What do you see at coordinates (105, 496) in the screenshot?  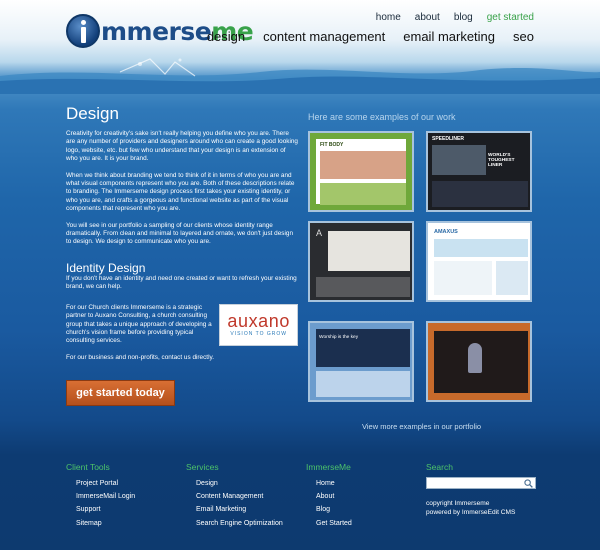 I see `footer-link-immersemail-login: ImmerseMail Login` at bounding box center [105, 496].